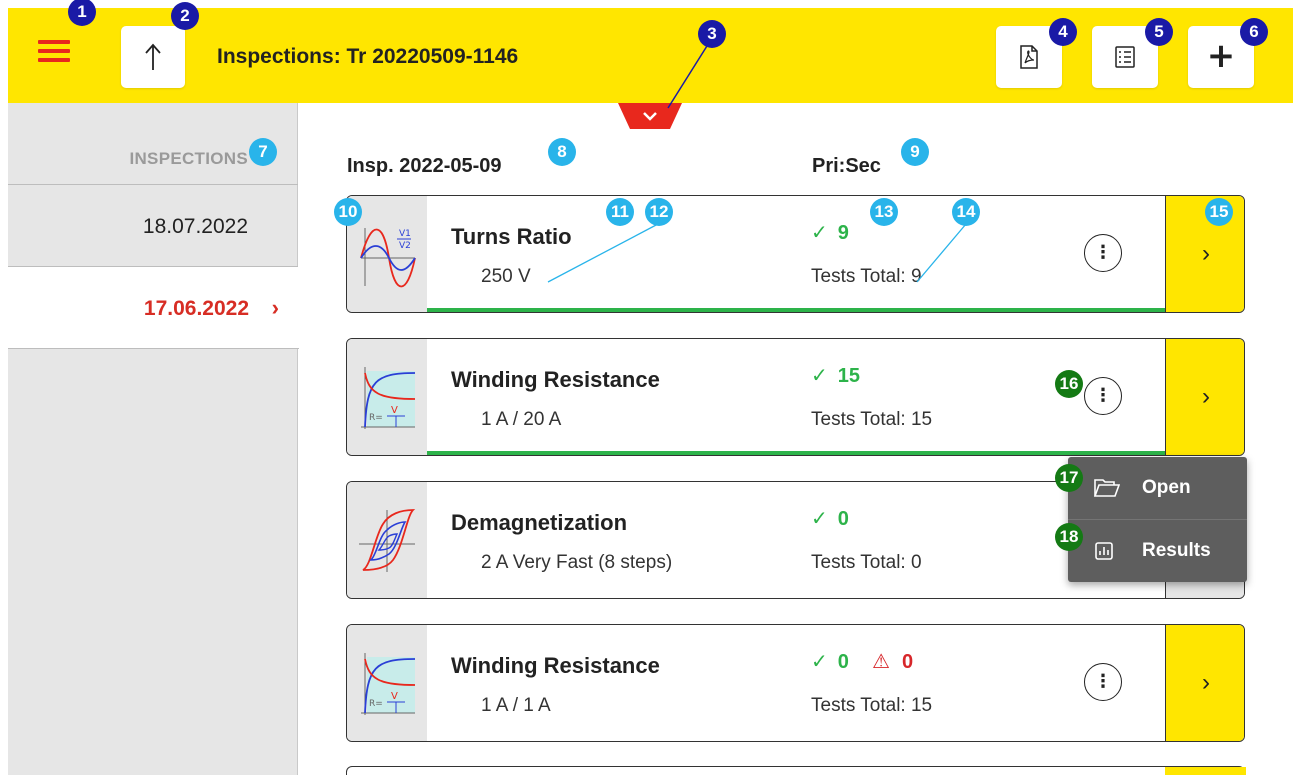 The image size is (1293, 775). Describe the element at coordinates (511, 236) in the screenshot. I see `test-name: Turns Ratio` at that location.